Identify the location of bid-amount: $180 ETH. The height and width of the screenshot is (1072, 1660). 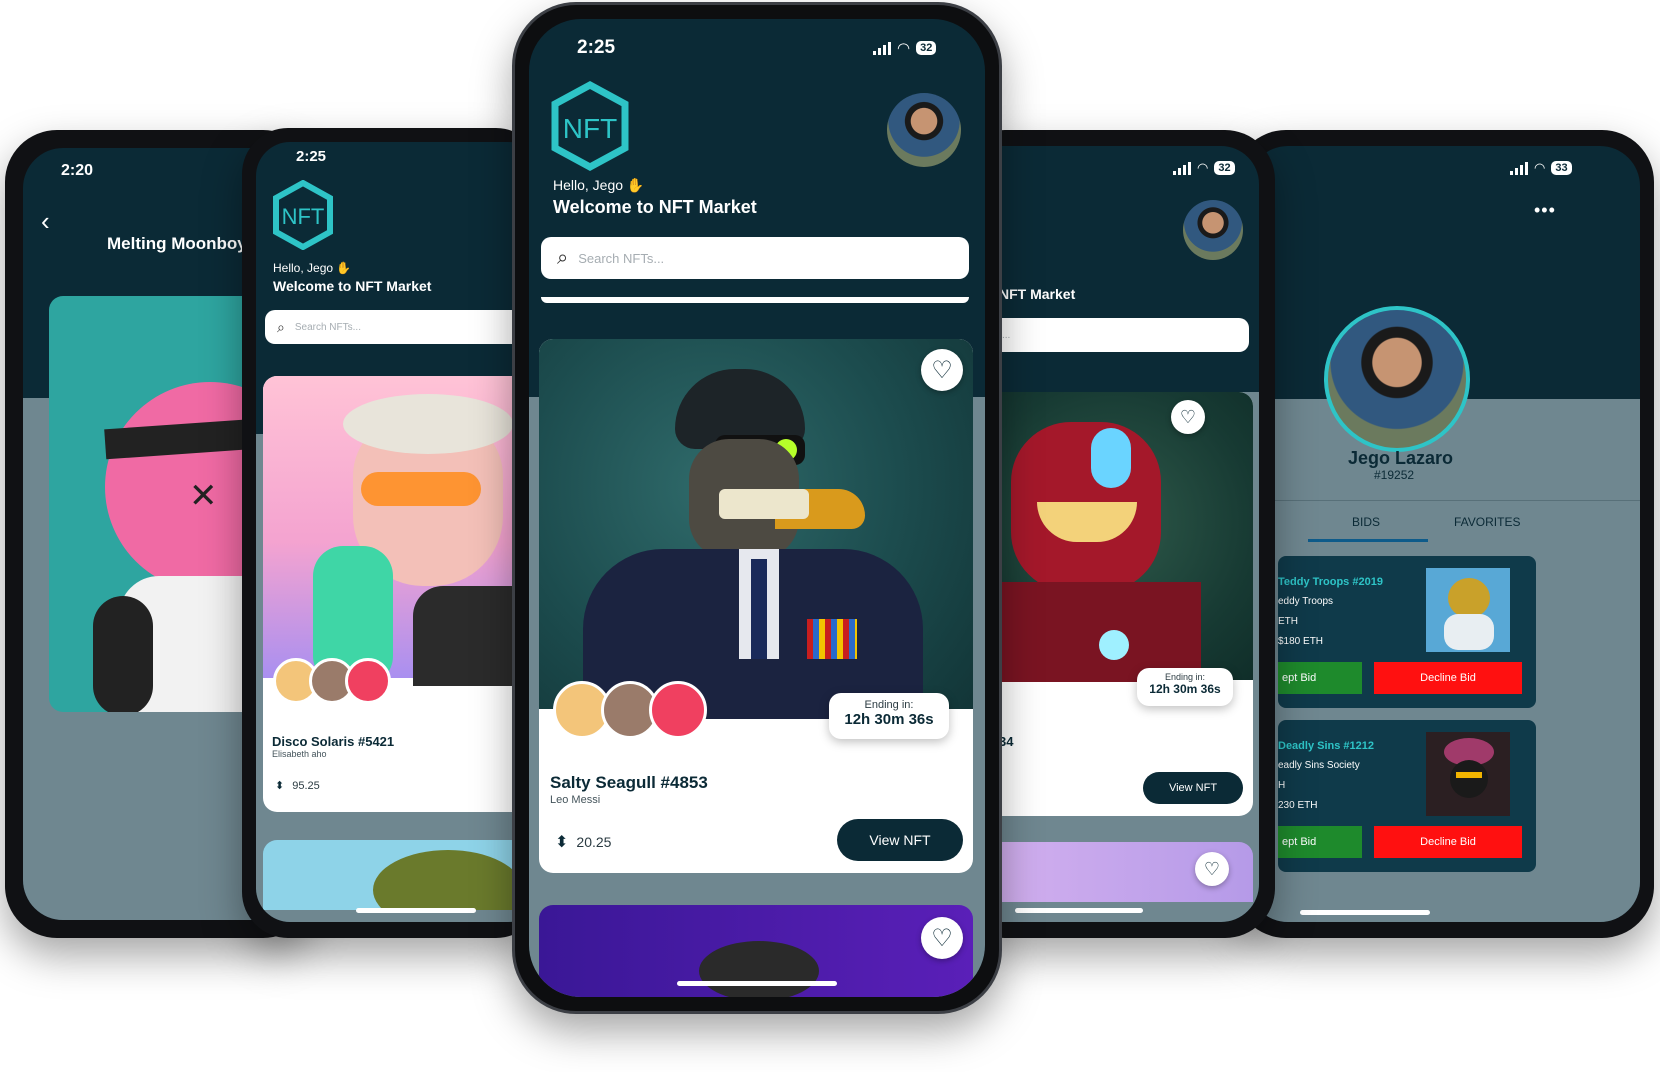
(1301, 641).